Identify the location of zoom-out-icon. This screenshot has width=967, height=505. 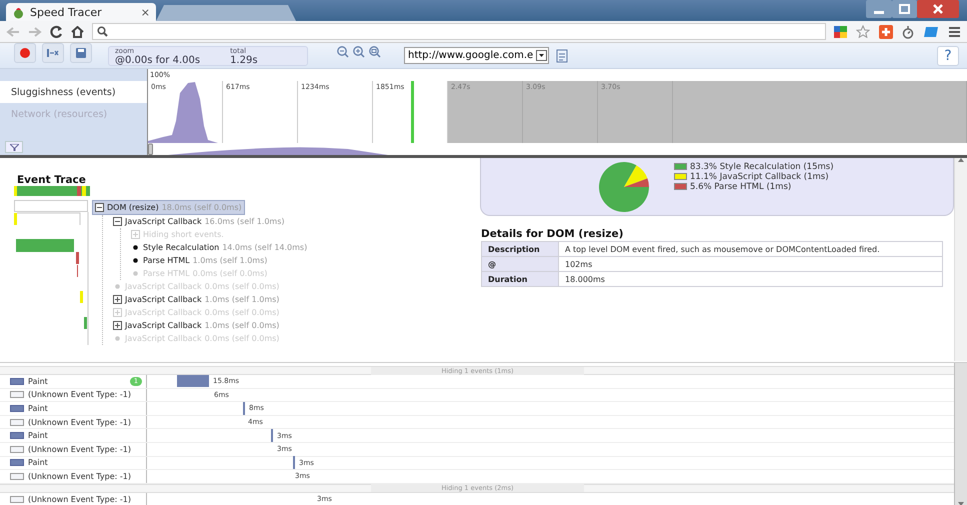
(343, 52).